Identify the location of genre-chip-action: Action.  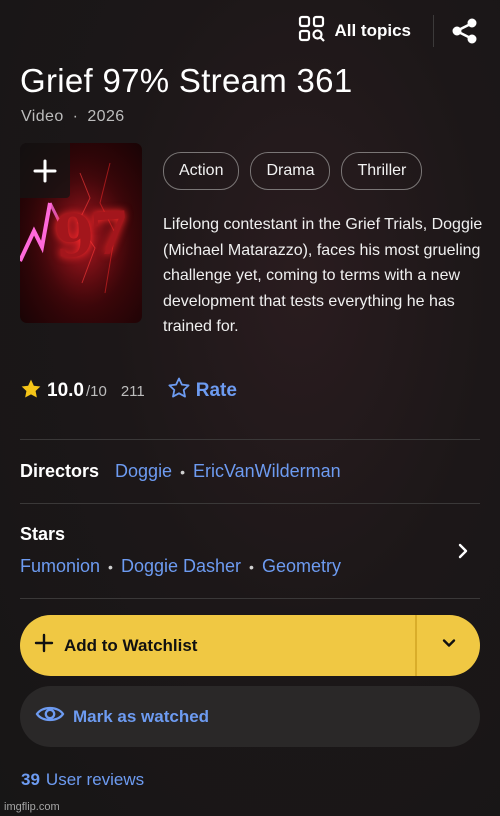
(201, 171).